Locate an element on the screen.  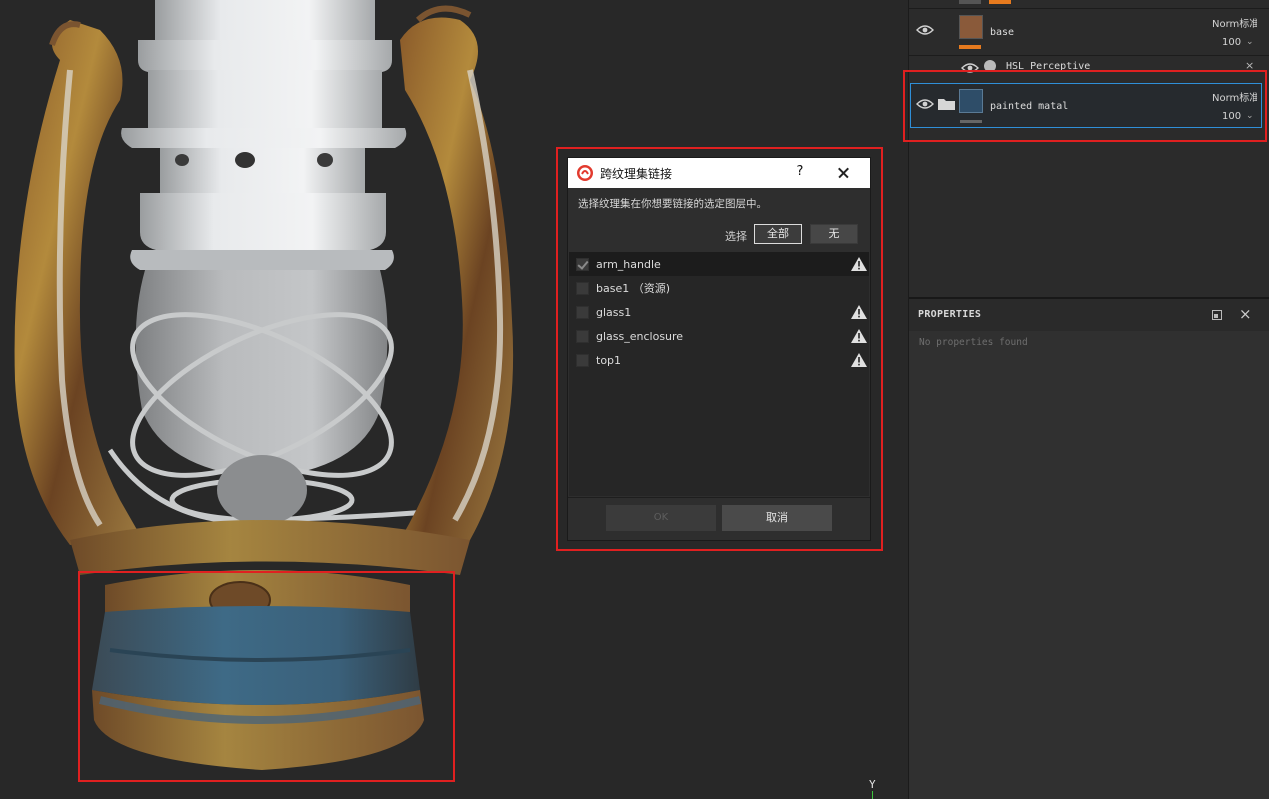
float-panel-icon is located at coordinates (1217, 315).